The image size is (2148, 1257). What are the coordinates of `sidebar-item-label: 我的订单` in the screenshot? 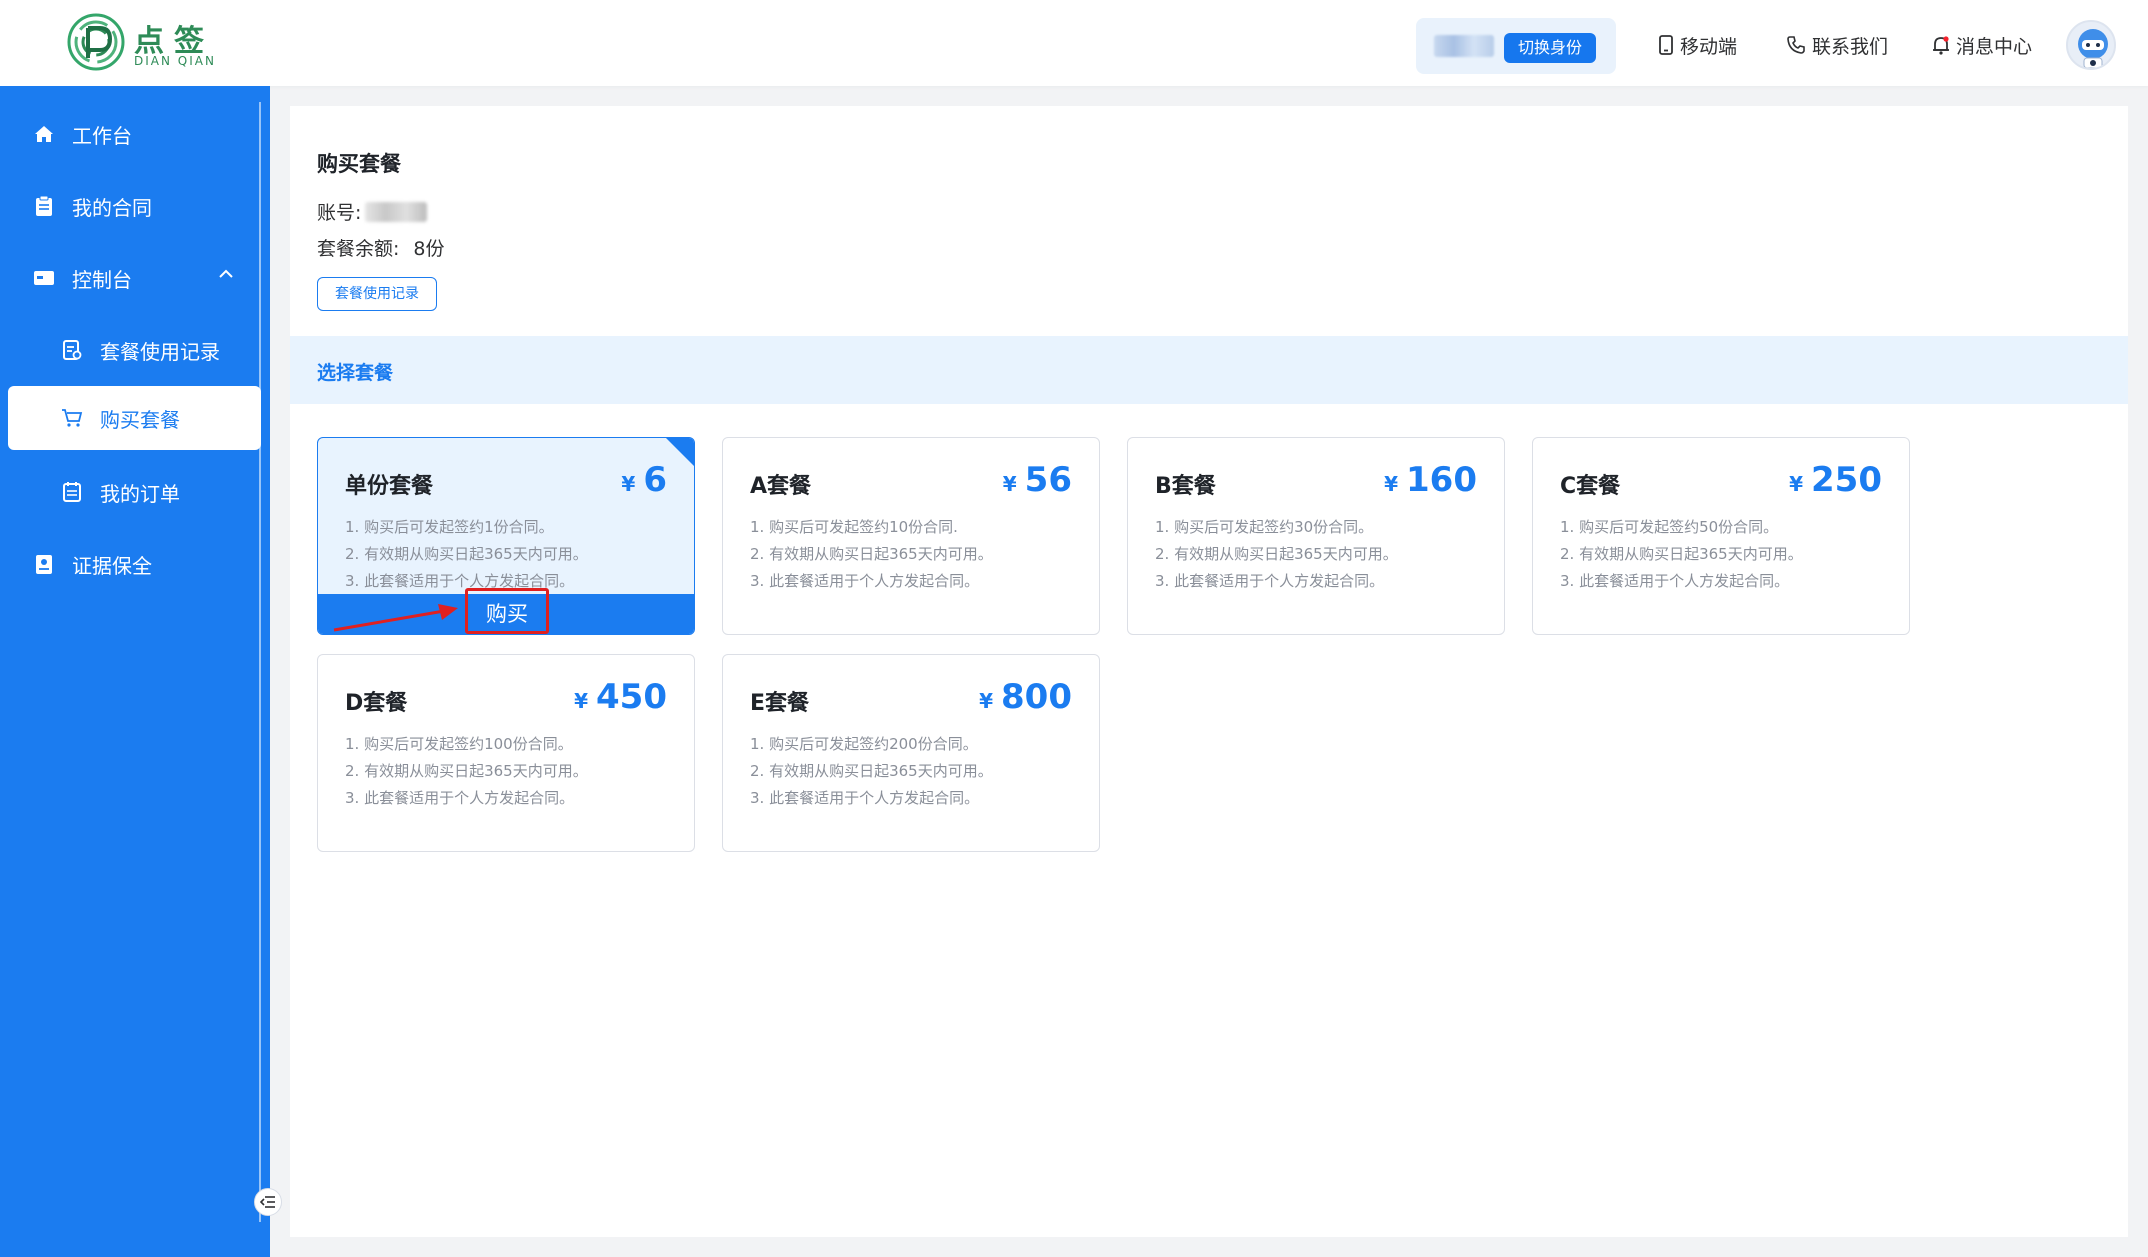 It's located at (140, 493).